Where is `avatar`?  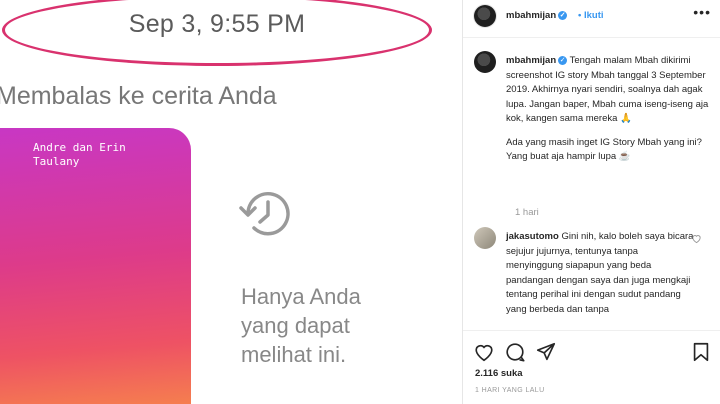
avatar is located at coordinates (485, 16).